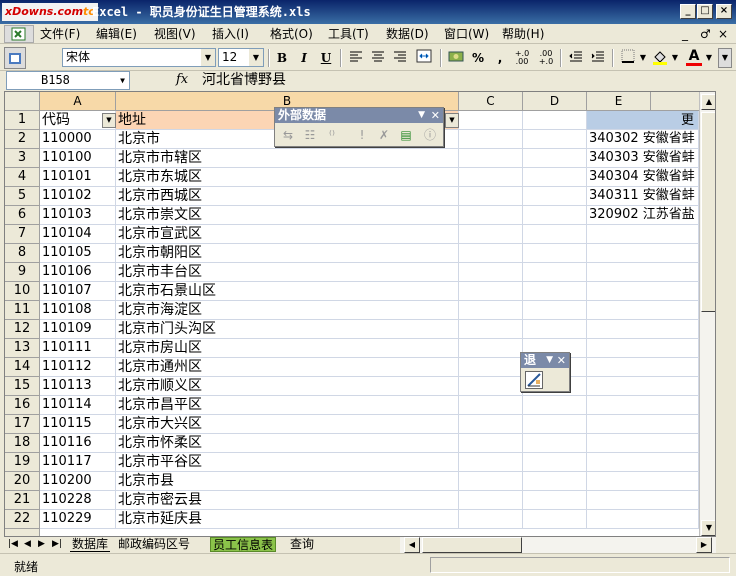 The image size is (736, 576). Describe the element at coordinates (694, 58) in the screenshot. I see `font-color-icon: A` at that location.